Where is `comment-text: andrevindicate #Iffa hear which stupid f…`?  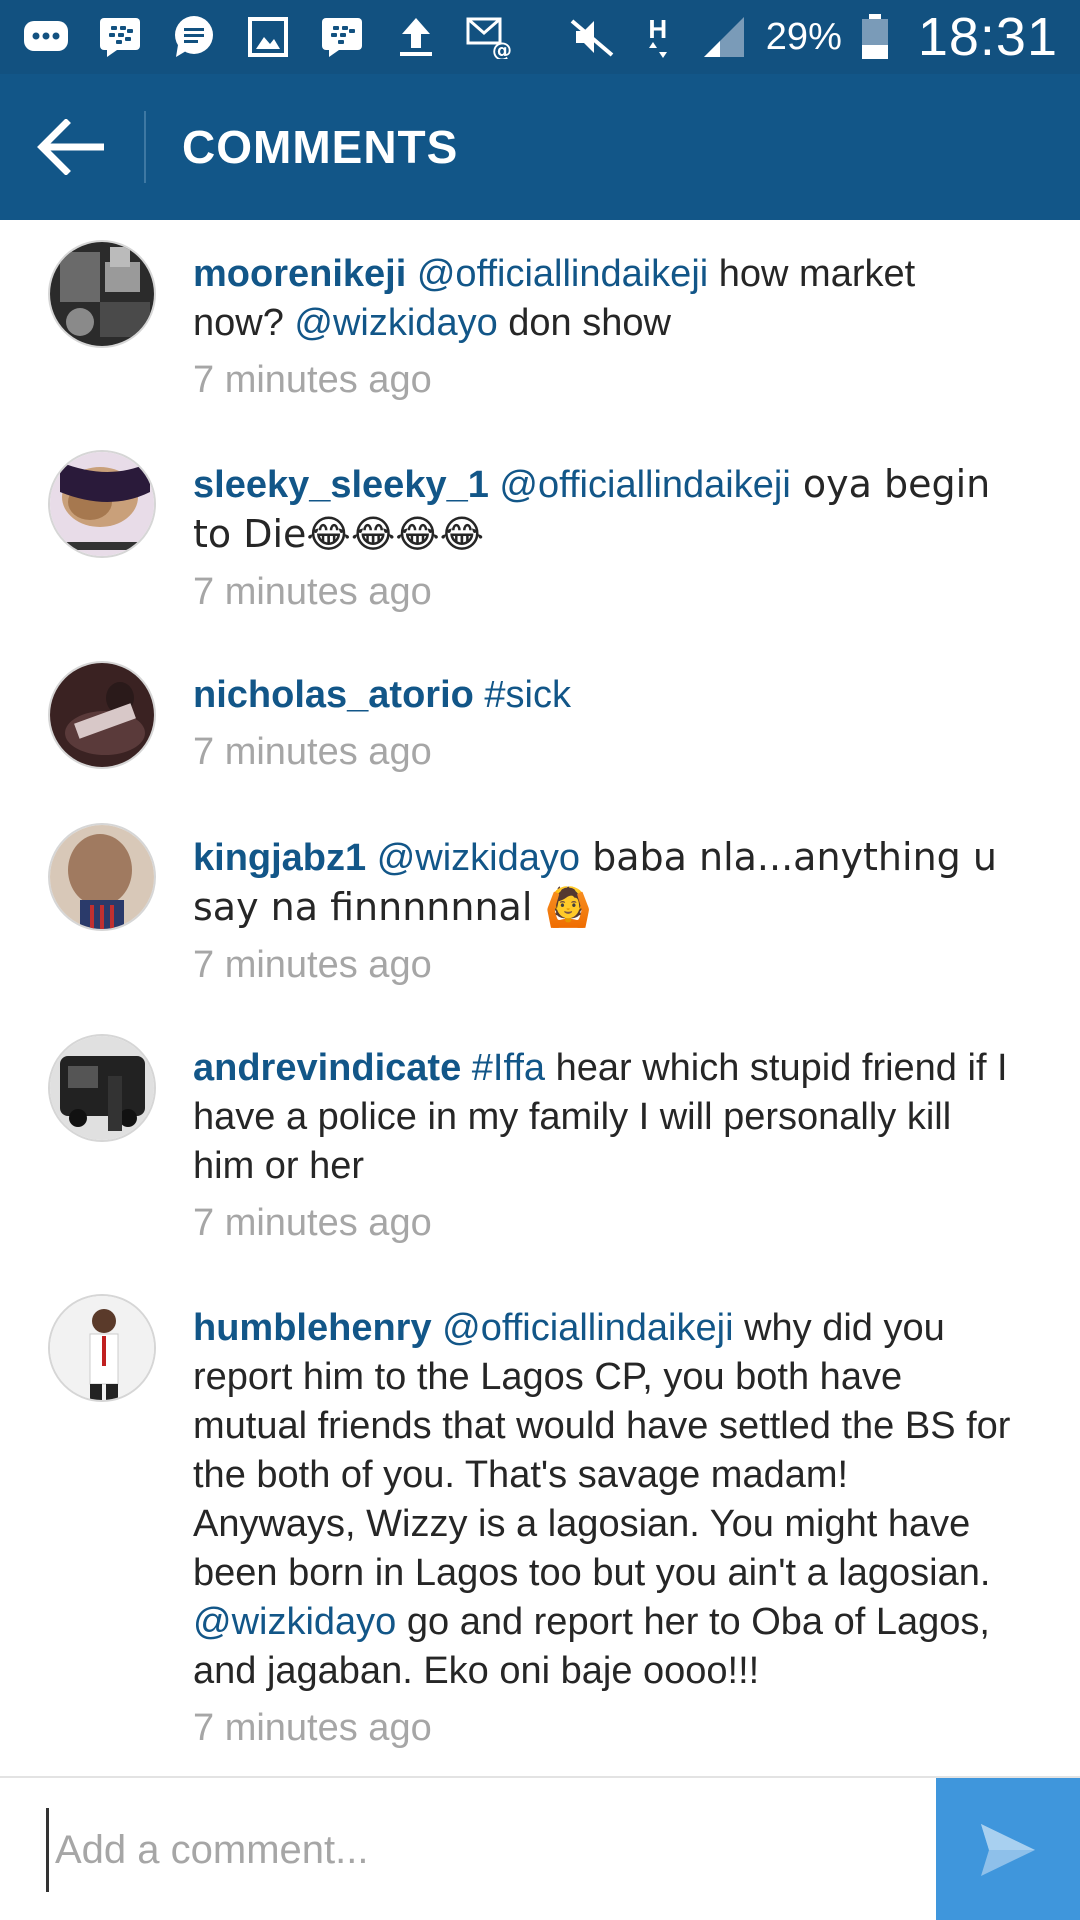 comment-text: andrevindicate #Iffa hear which stupid f… is located at coordinates (603, 1117).